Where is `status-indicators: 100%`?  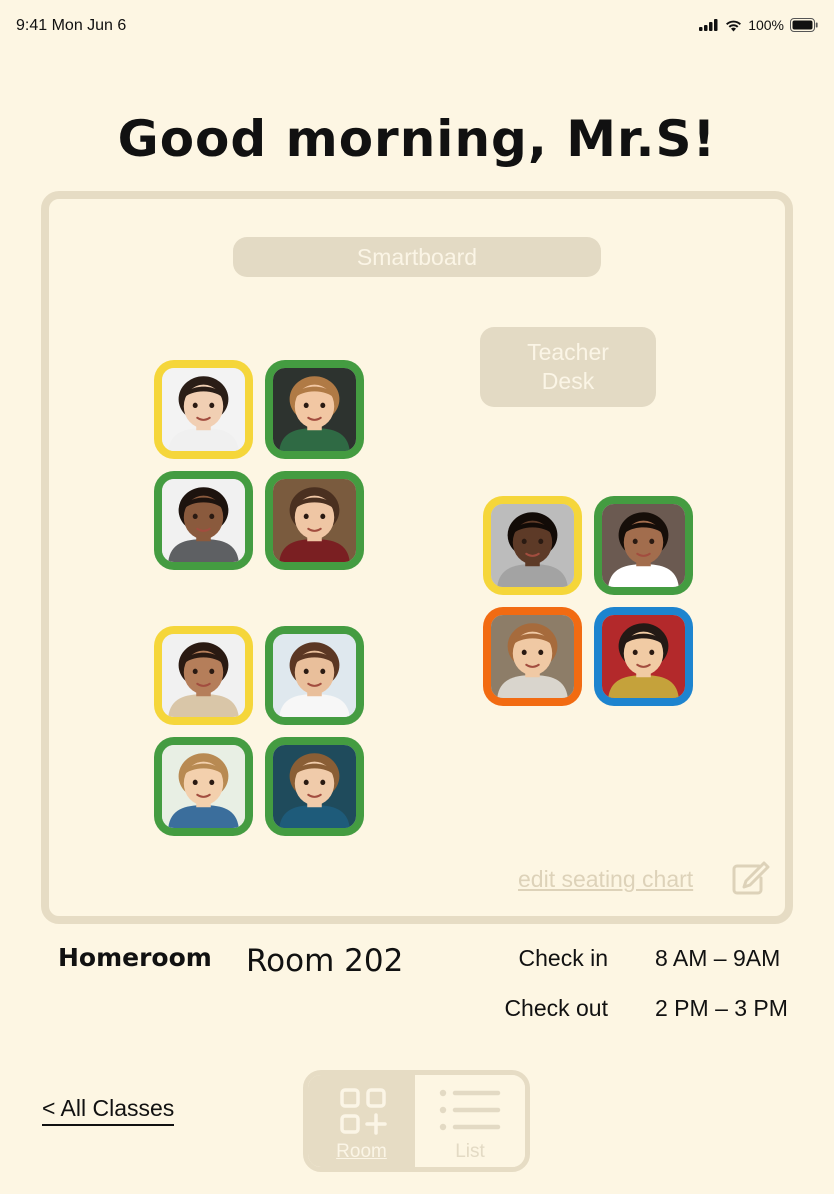
status-indicators: 100% is located at coordinates (758, 25).